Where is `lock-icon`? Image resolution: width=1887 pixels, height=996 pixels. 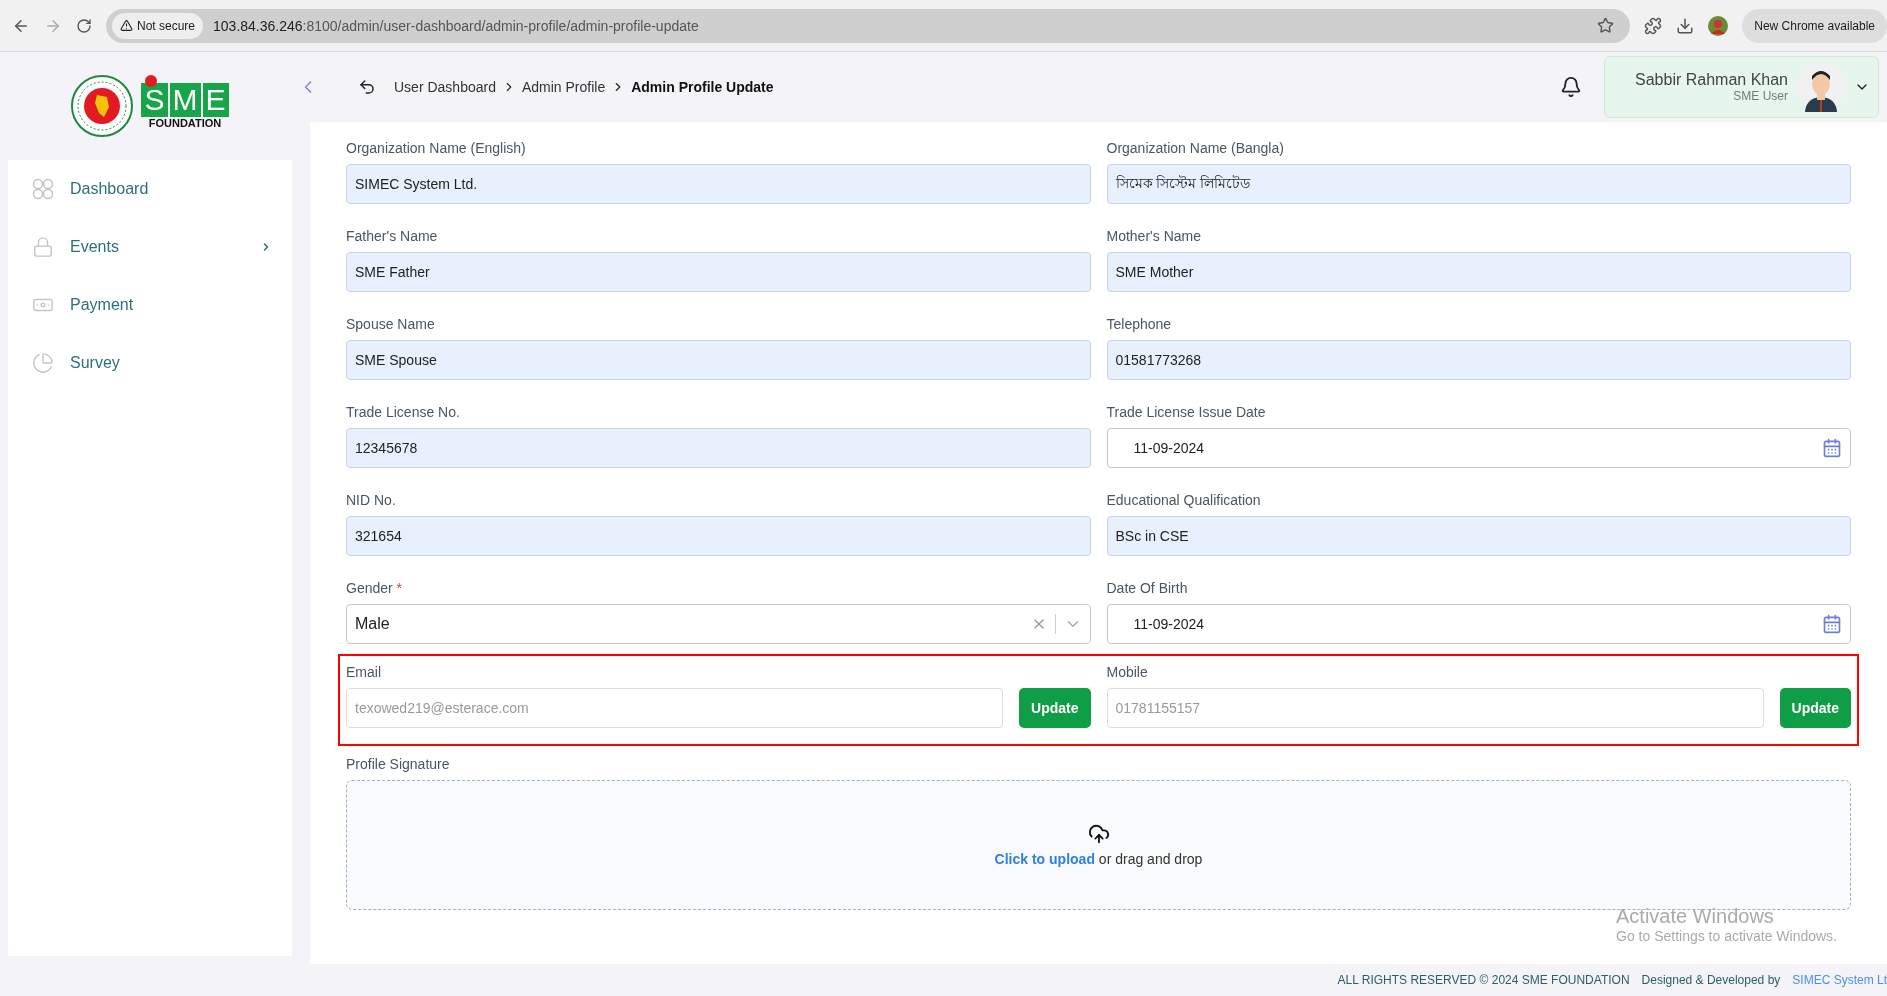 lock-icon is located at coordinates (43, 247).